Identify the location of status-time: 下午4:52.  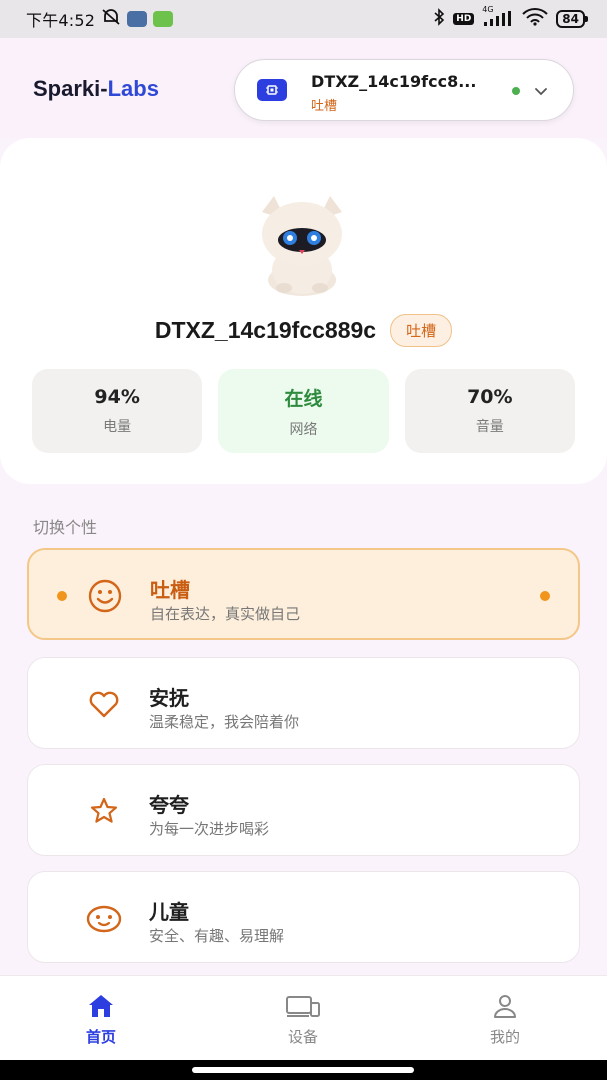
(61, 20).